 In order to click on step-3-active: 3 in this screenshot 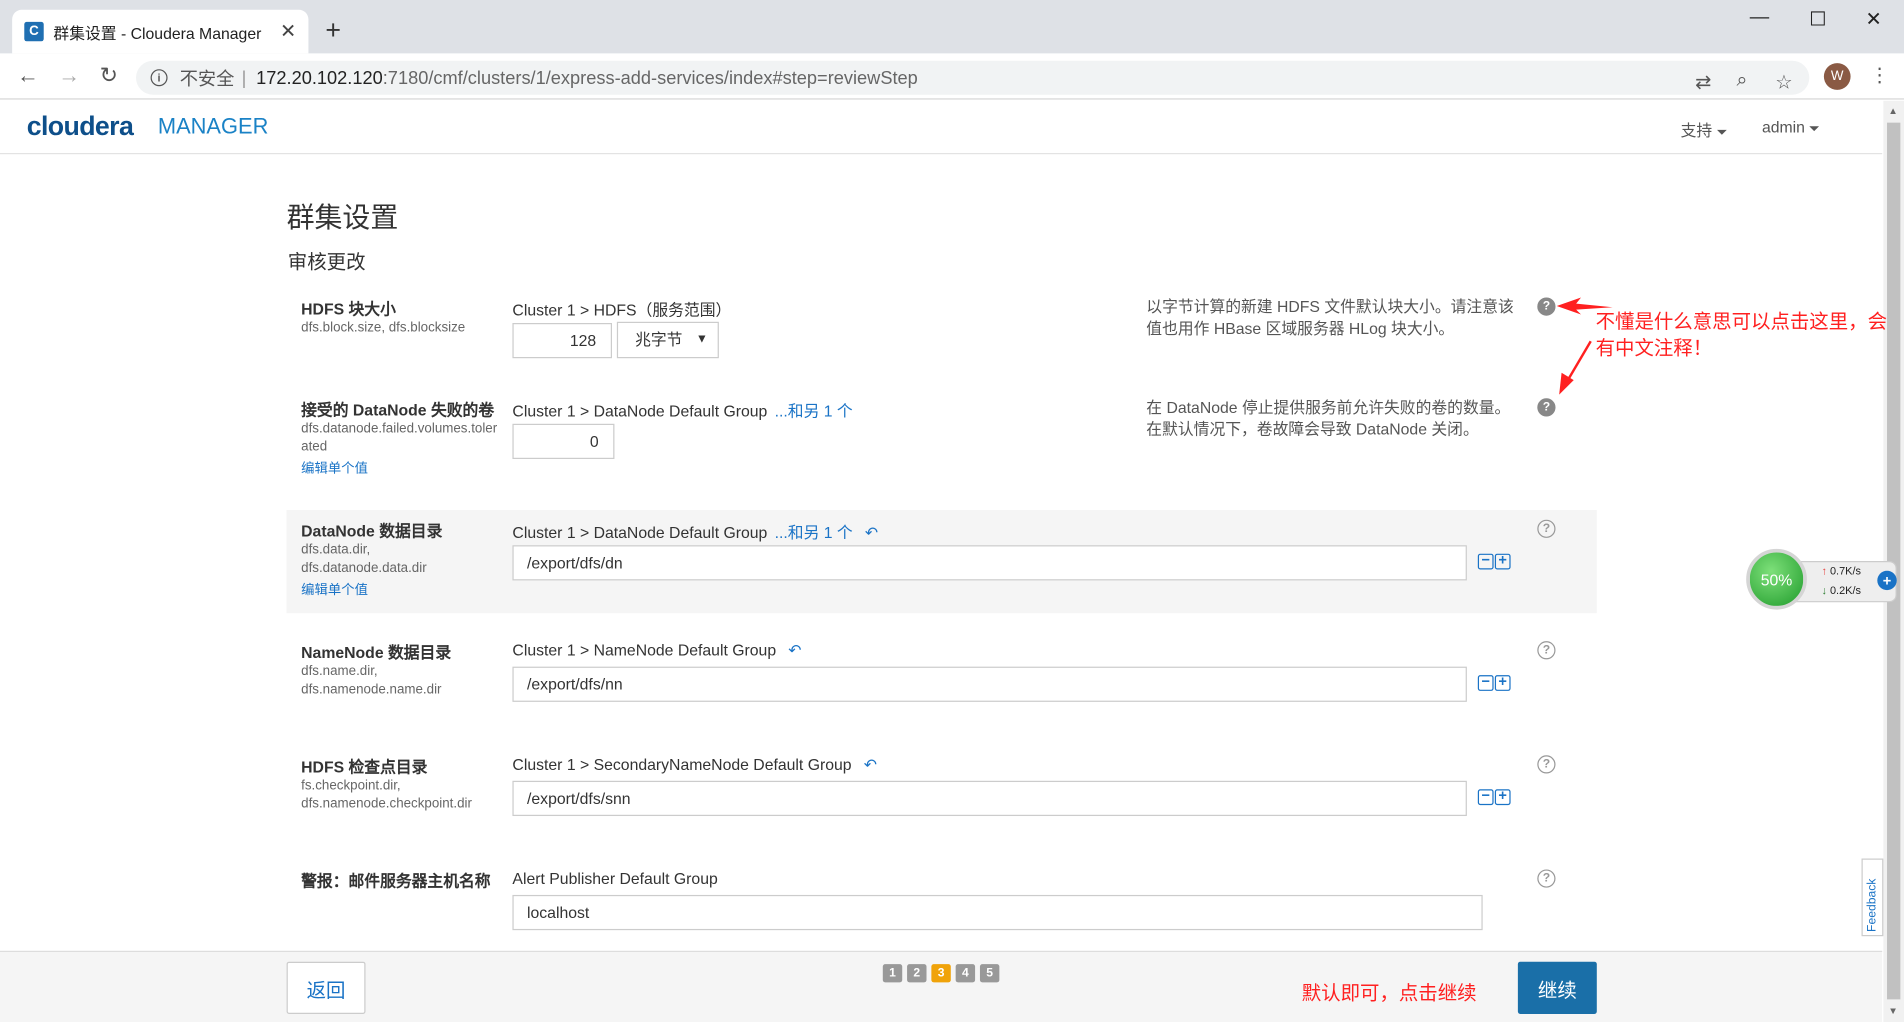, I will do `click(941, 973)`.